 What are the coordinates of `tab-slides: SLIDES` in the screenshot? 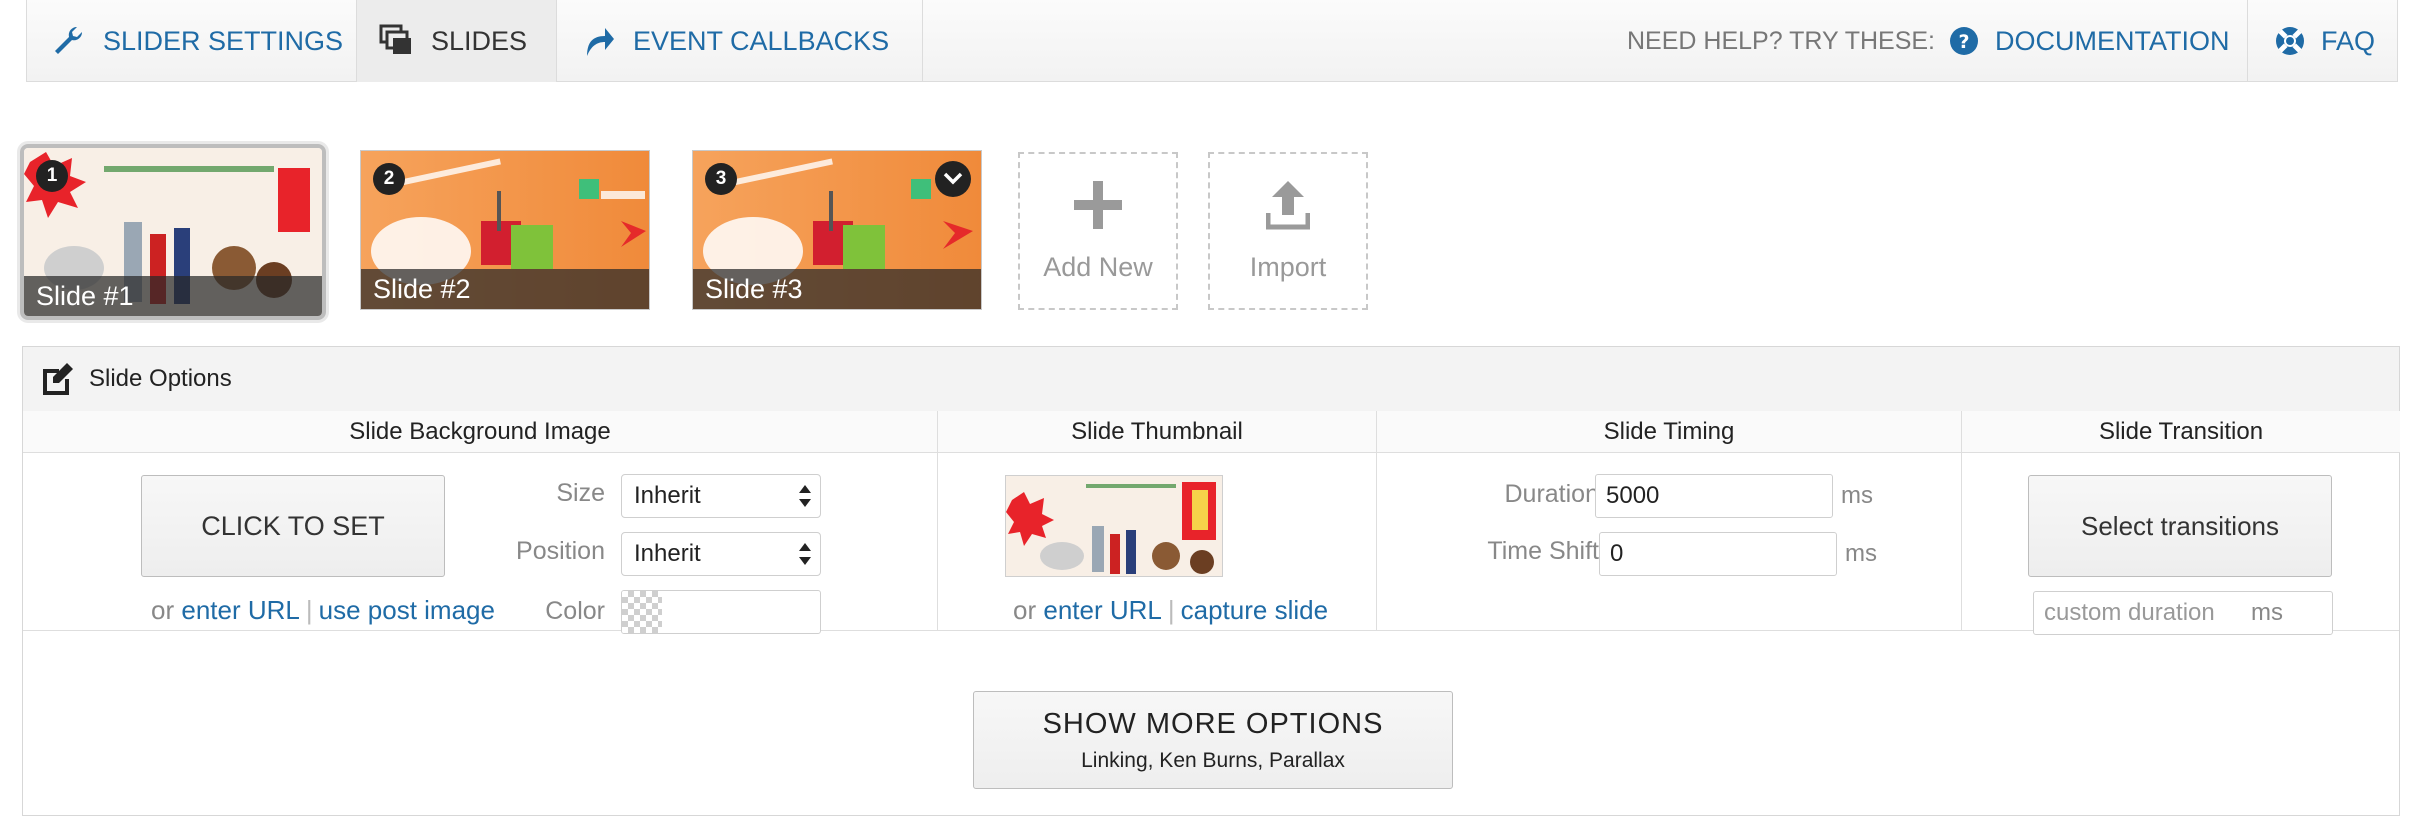 It's located at (457, 41).